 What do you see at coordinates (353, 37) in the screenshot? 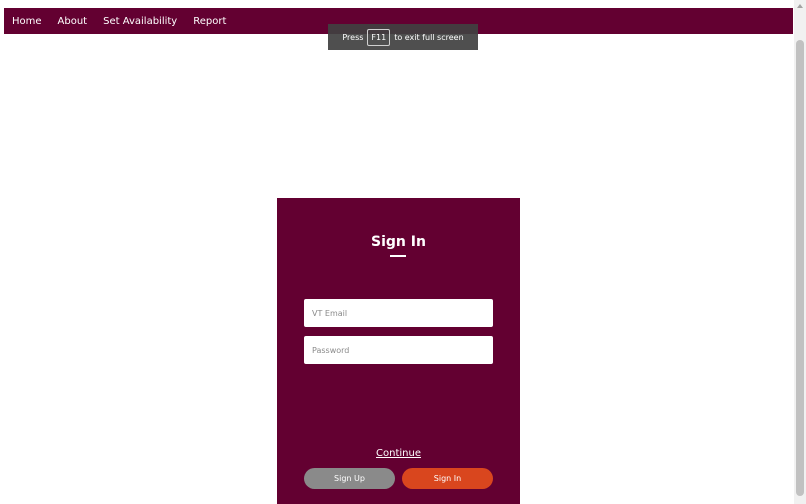
I see `fullscreen-notice-prefix: Press` at bounding box center [353, 37].